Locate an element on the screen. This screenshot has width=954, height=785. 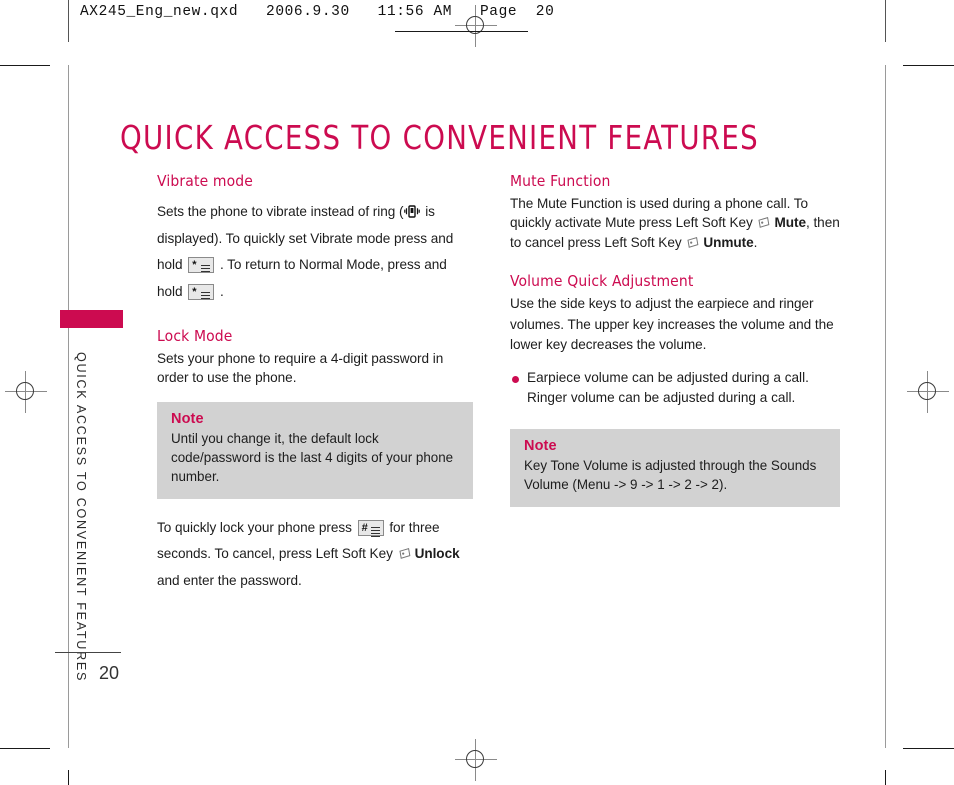
vibrate-icon is located at coordinates (412, 210).